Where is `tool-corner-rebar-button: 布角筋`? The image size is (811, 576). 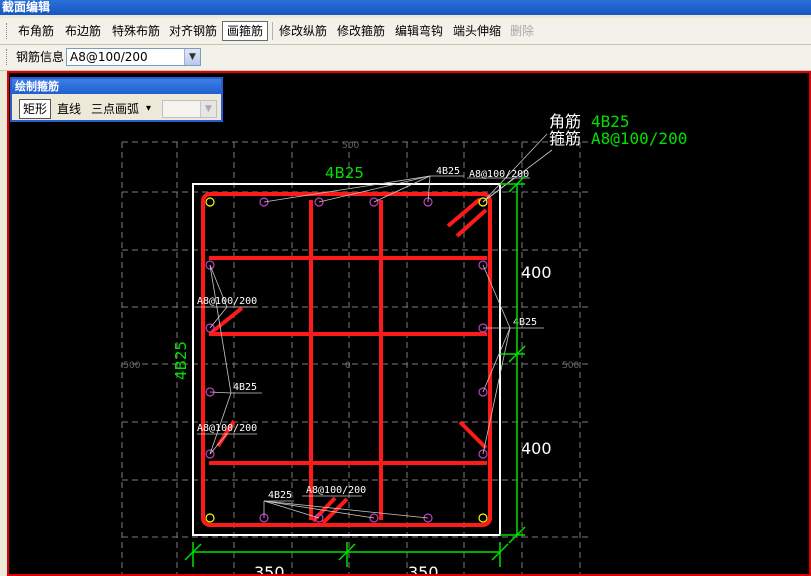
tool-corner-rebar-button: 布角筋 is located at coordinates (36, 31).